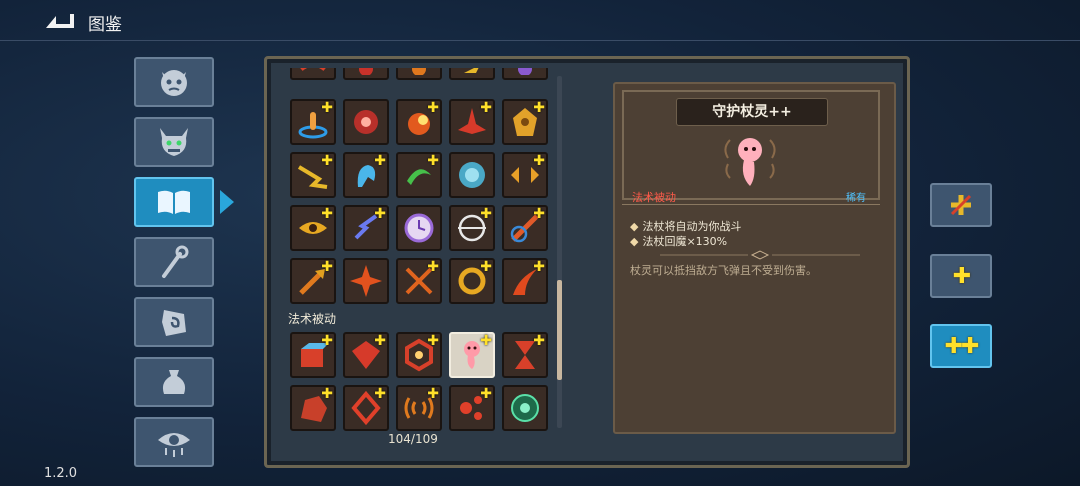  I want to click on teal-shell-icon, so click(472, 175).